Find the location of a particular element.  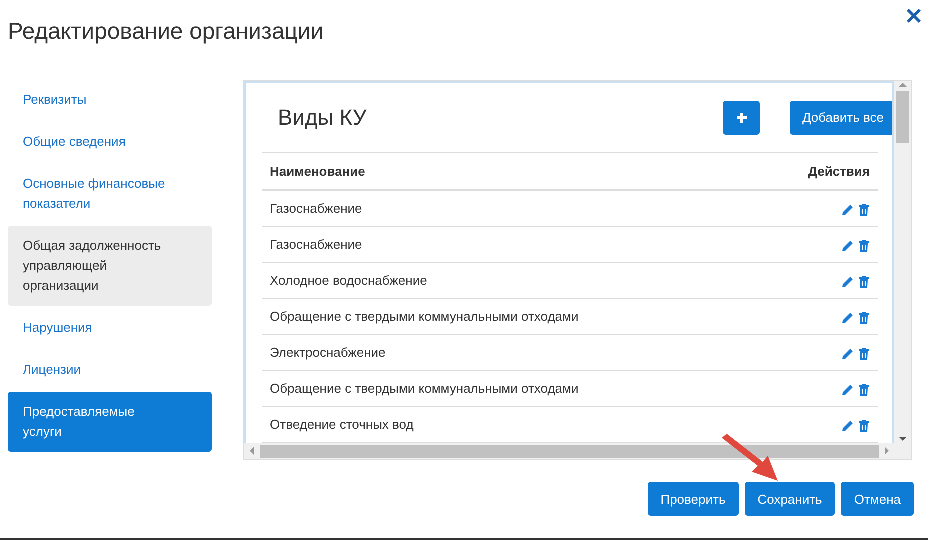

vertical-scrollbar is located at coordinates (902, 262).